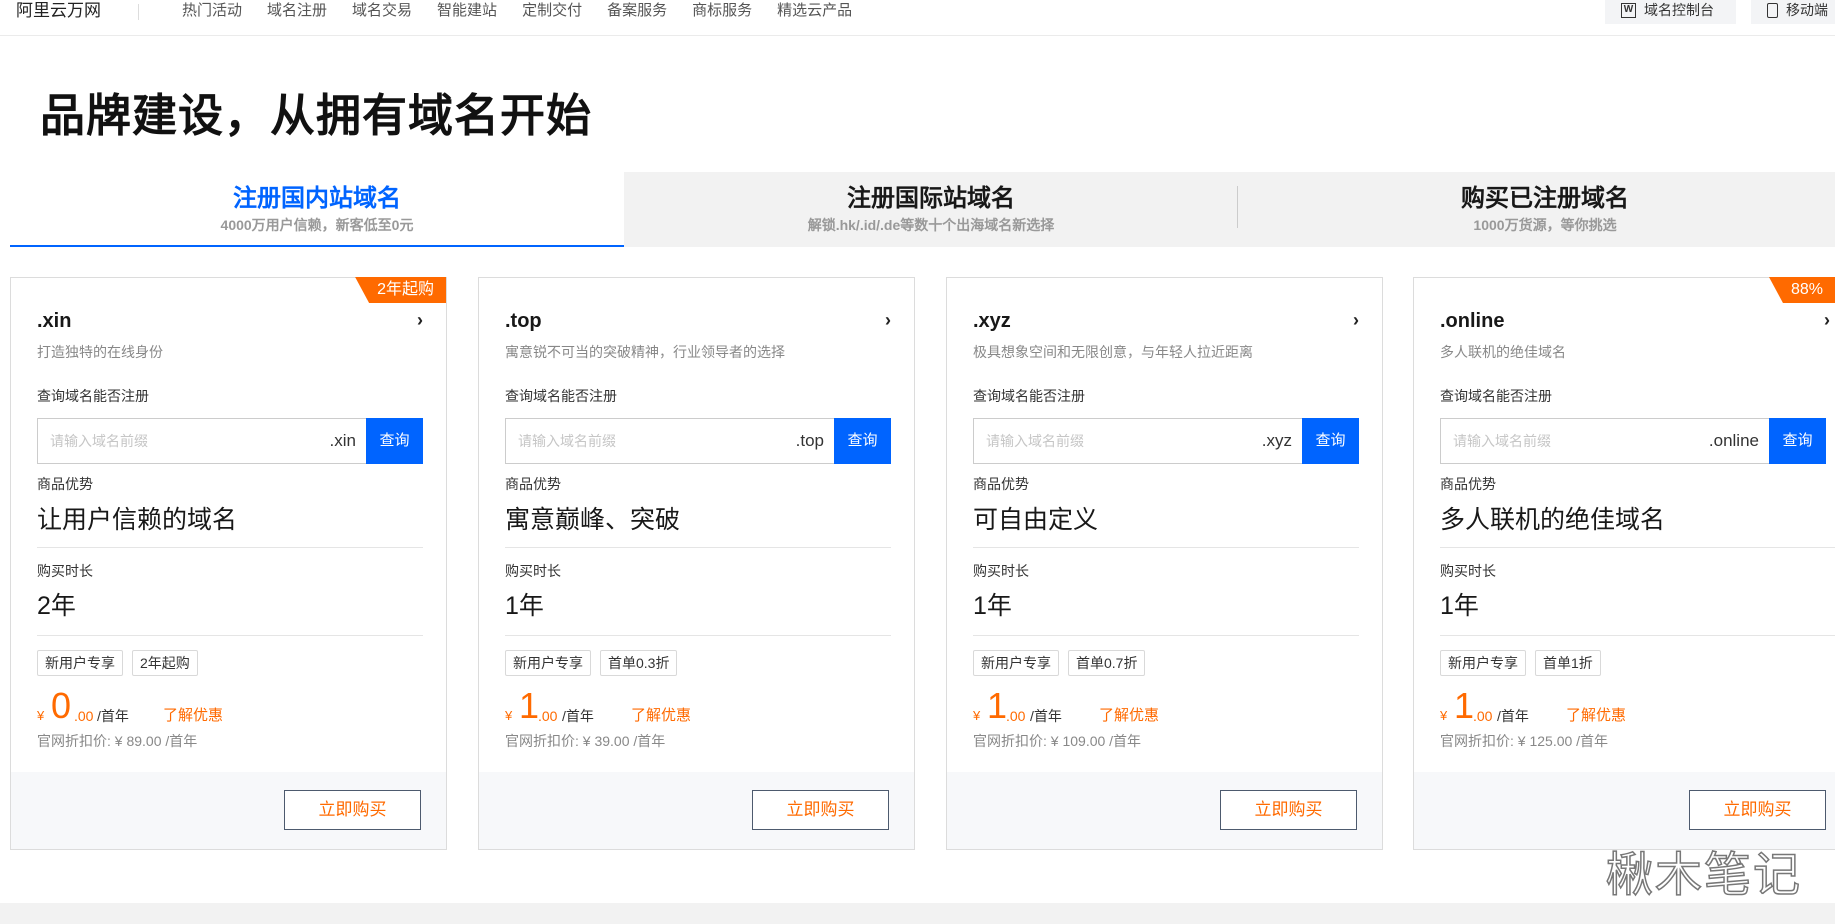 Image resolution: width=1835 pixels, height=924 pixels. What do you see at coordinates (1679, 10) in the screenshot?
I see `domain-console-label: 域名控制台` at bounding box center [1679, 10].